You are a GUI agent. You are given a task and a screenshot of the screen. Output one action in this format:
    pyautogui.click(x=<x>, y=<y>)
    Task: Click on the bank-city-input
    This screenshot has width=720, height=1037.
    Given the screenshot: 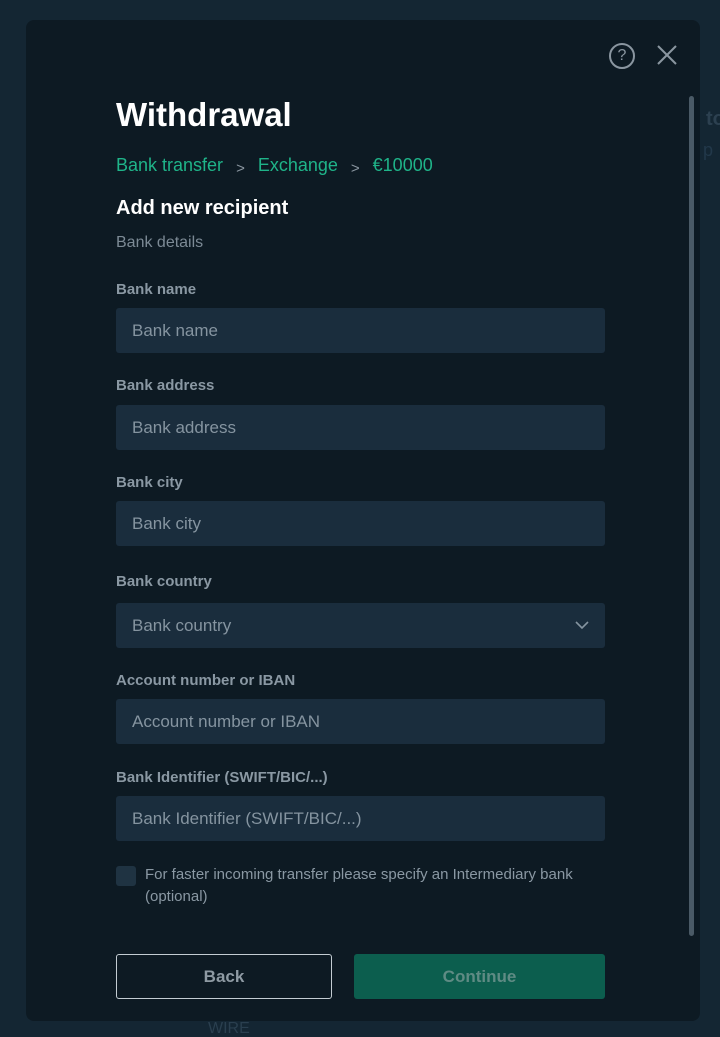 What is the action you would take?
    pyautogui.click(x=360, y=523)
    